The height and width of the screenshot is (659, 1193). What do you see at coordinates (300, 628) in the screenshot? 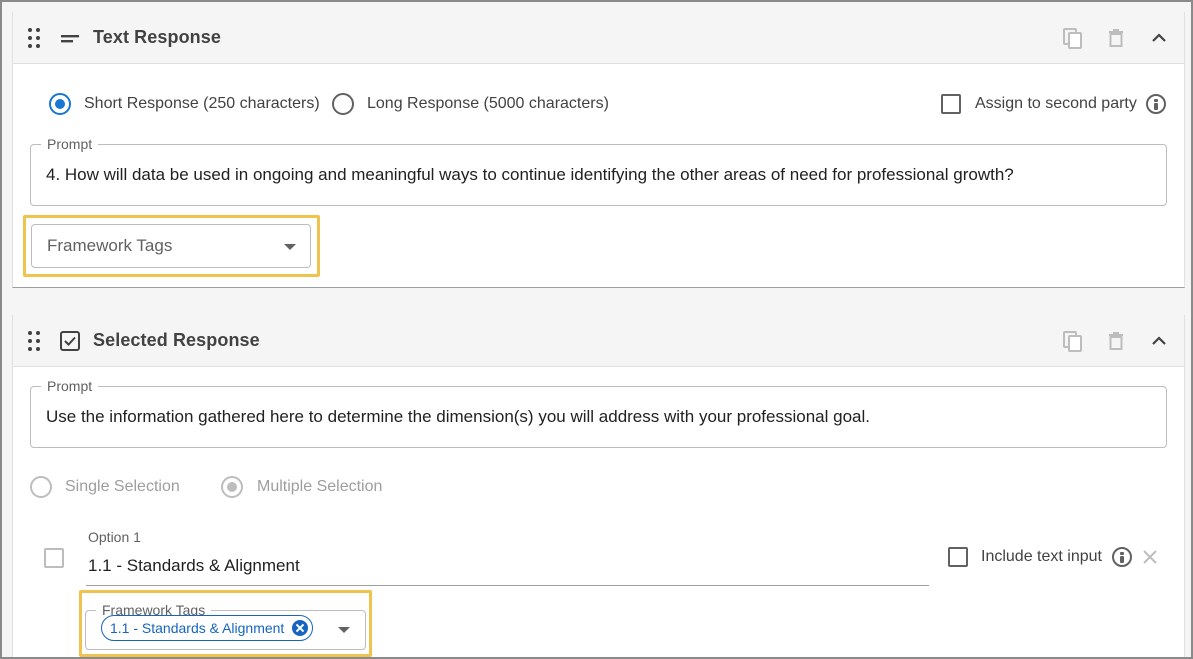
I see `chip-remove-icon` at bounding box center [300, 628].